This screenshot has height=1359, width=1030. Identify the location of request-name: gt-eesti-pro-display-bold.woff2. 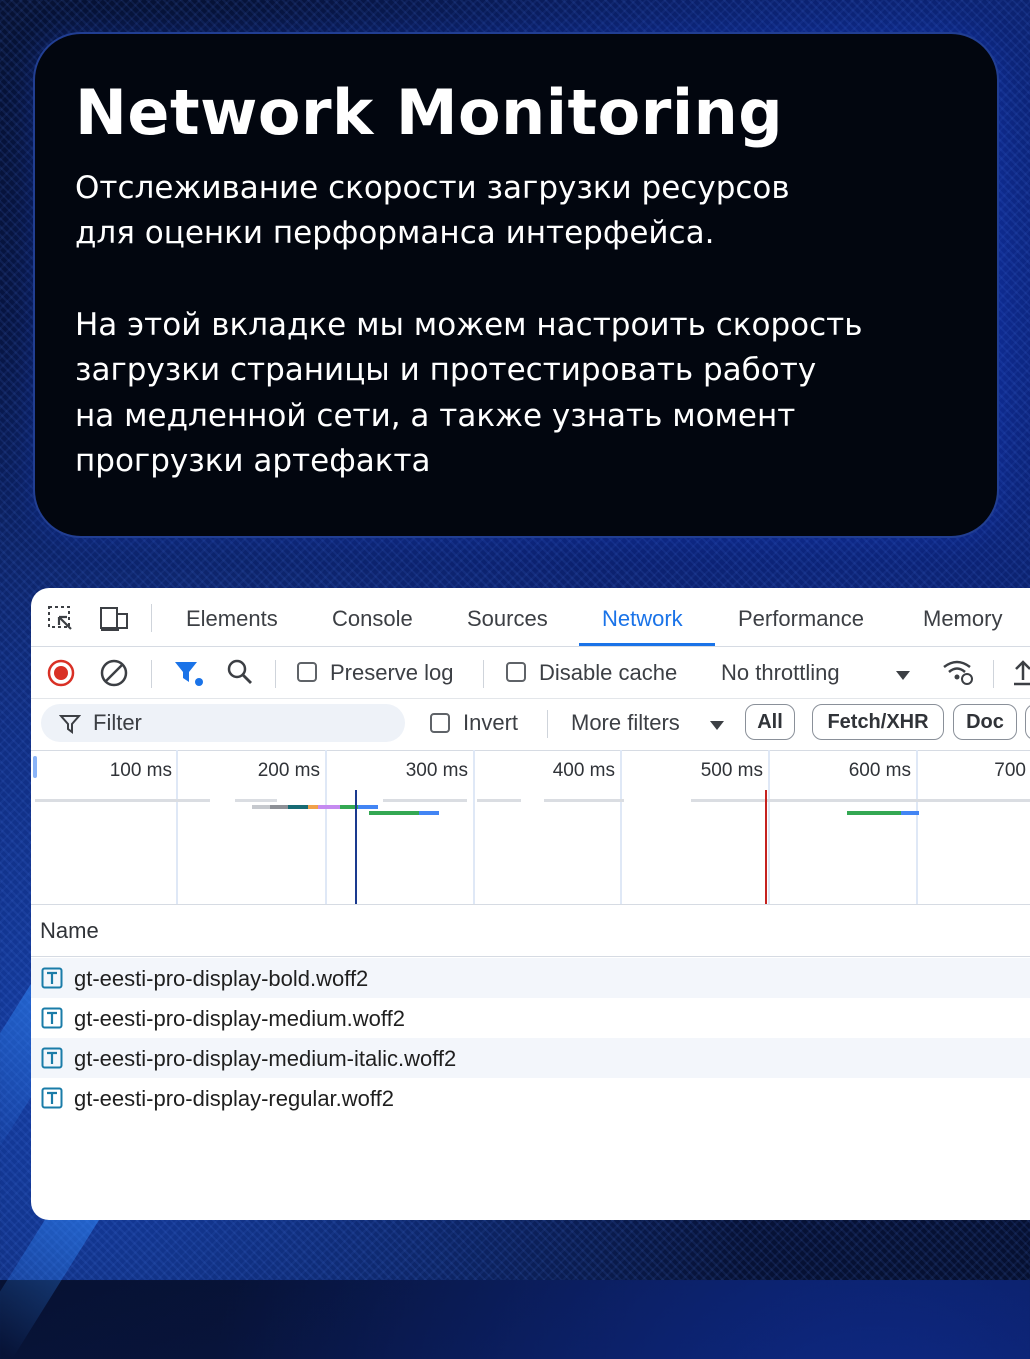
(221, 978).